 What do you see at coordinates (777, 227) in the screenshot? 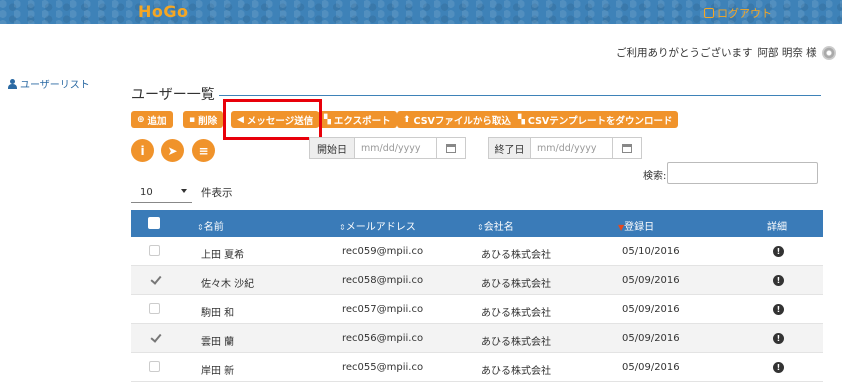
I see `column-header-detail: 詳細` at bounding box center [777, 227].